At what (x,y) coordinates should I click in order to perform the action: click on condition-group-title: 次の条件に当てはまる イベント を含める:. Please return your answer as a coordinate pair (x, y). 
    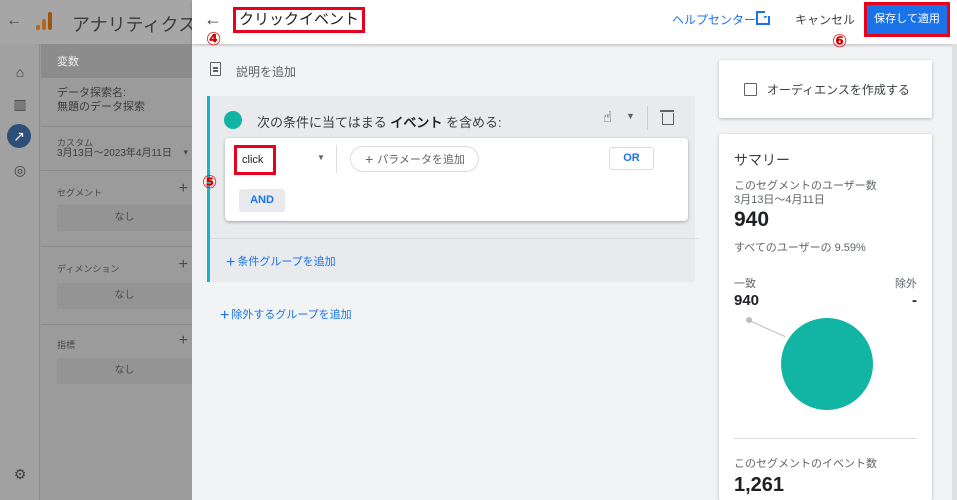
    Looking at the image, I should click on (379, 121).